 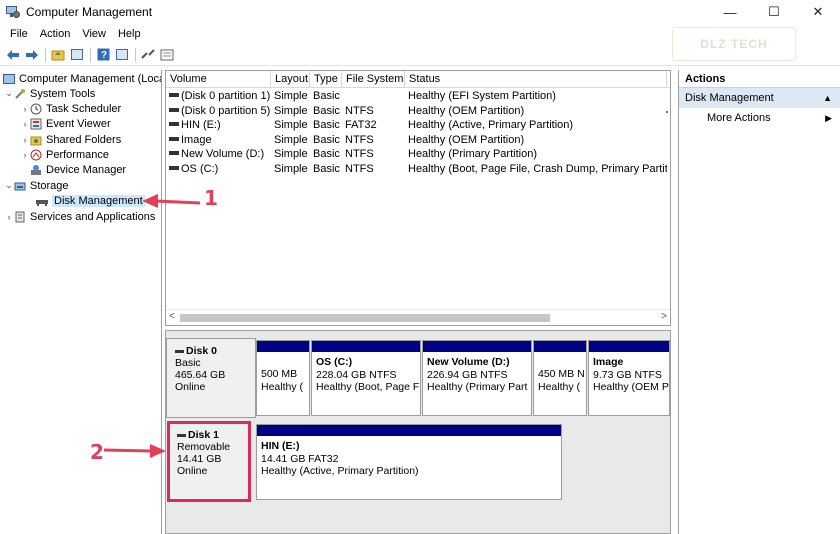 What do you see at coordinates (365, 318) in the screenshot?
I see `scrollbar-thumb` at bounding box center [365, 318].